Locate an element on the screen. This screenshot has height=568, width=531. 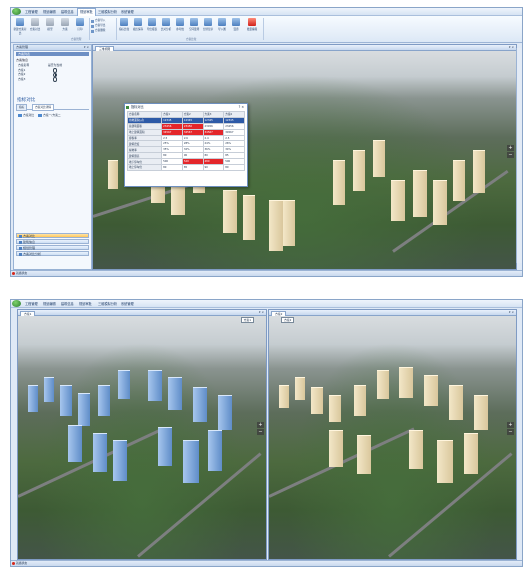
nav-plan-manage: 规划管理 is located at coordinates (52, 247).